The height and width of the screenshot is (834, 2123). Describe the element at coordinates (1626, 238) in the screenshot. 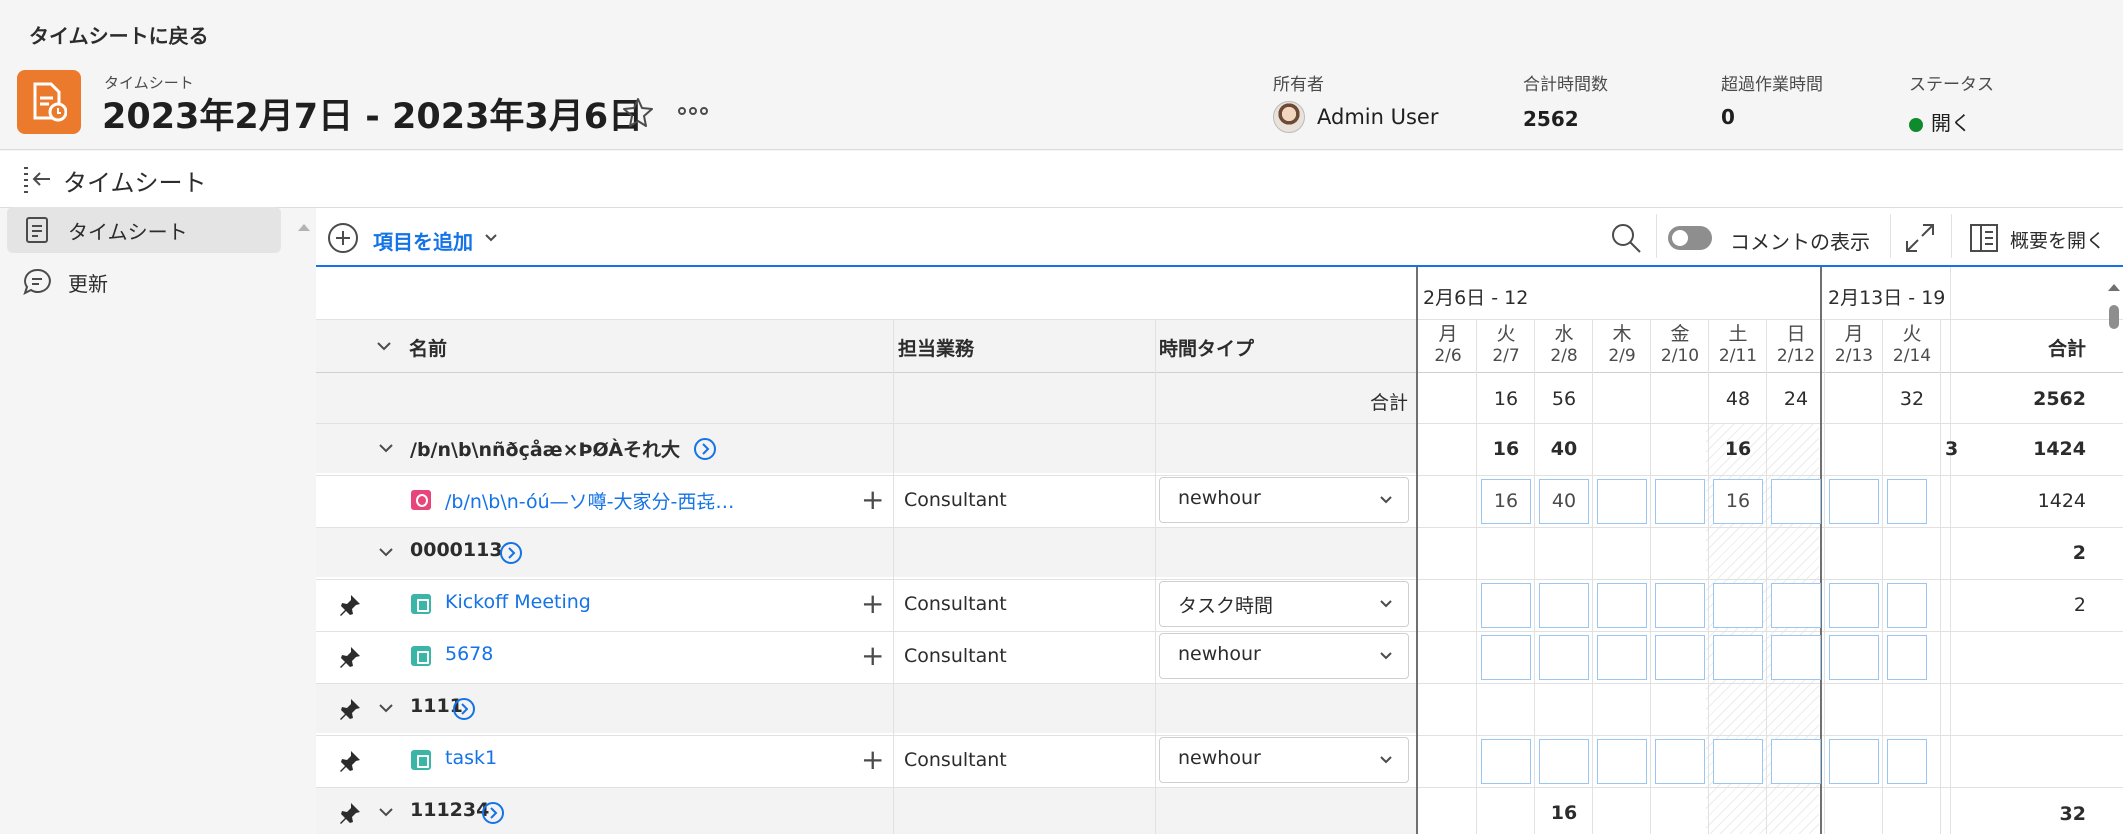

I see `search-icon` at that location.